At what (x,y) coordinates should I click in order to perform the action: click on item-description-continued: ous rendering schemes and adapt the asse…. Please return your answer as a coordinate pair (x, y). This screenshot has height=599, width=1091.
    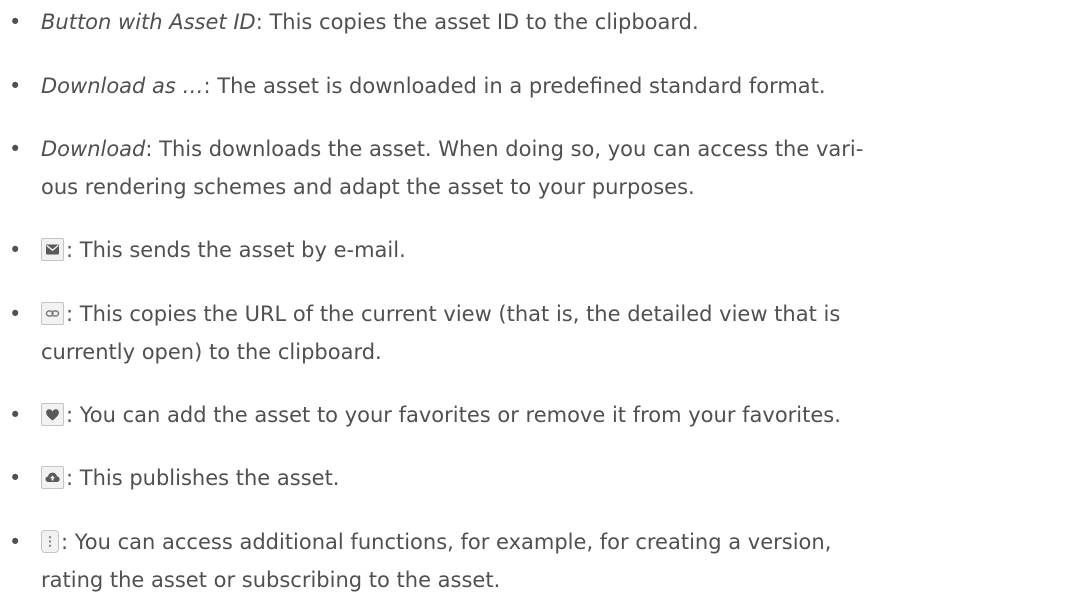
    Looking at the image, I should click on (368, 187).